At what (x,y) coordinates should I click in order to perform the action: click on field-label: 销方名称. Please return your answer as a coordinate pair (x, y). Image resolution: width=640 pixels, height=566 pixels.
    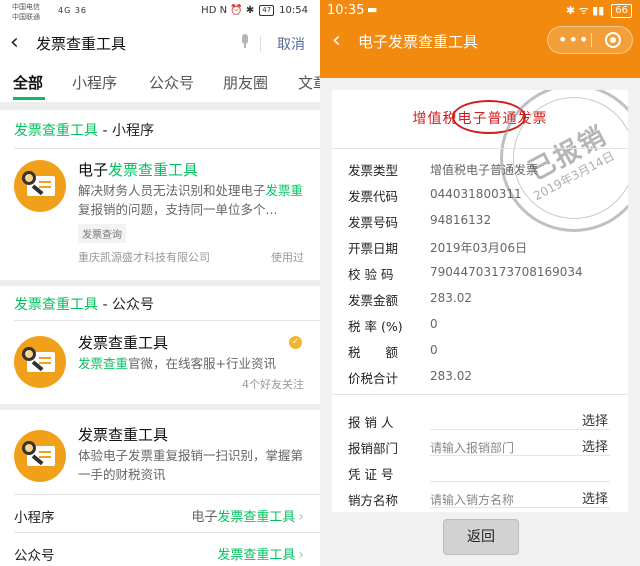
    Looking at the image, I should click on (373, 500).